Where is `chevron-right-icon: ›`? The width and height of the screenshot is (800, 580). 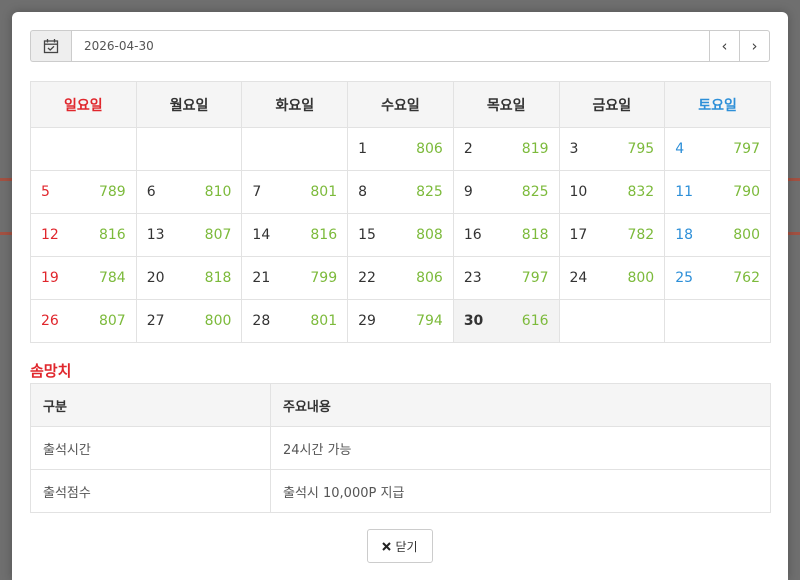 chevron-right-icon: › is located at coordinates (754, 46).